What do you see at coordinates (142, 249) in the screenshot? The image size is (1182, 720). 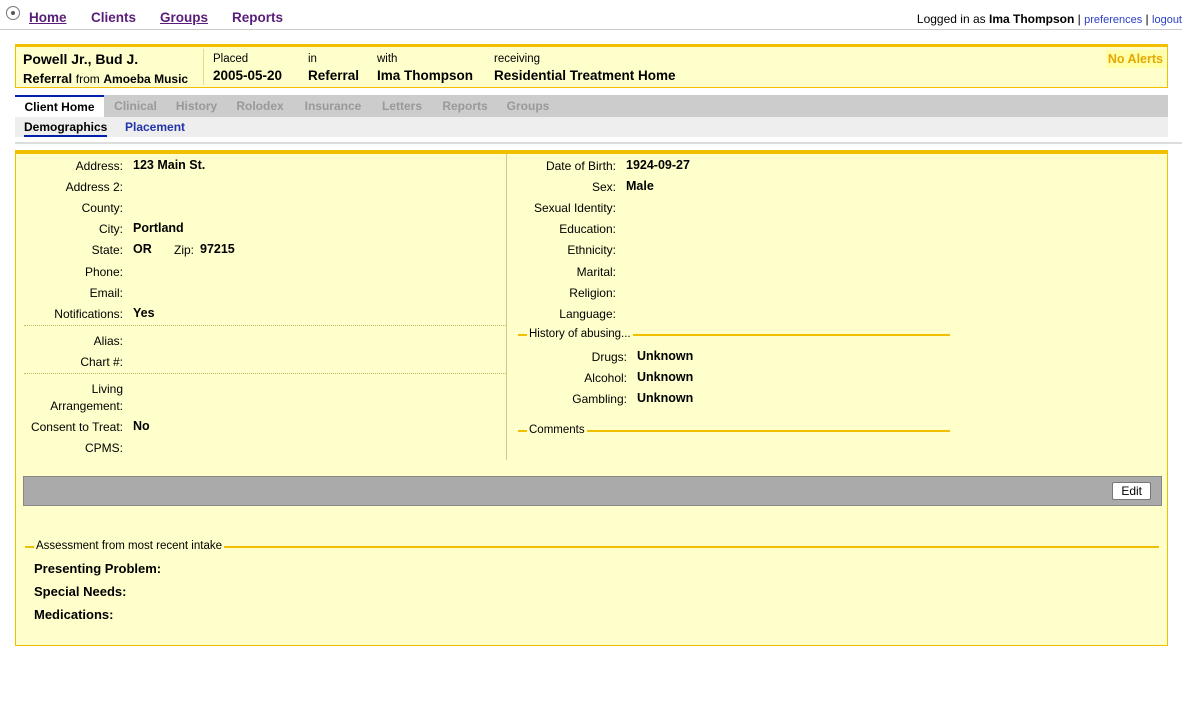 I see `state-value: OR` at bounding box center [142, 249].